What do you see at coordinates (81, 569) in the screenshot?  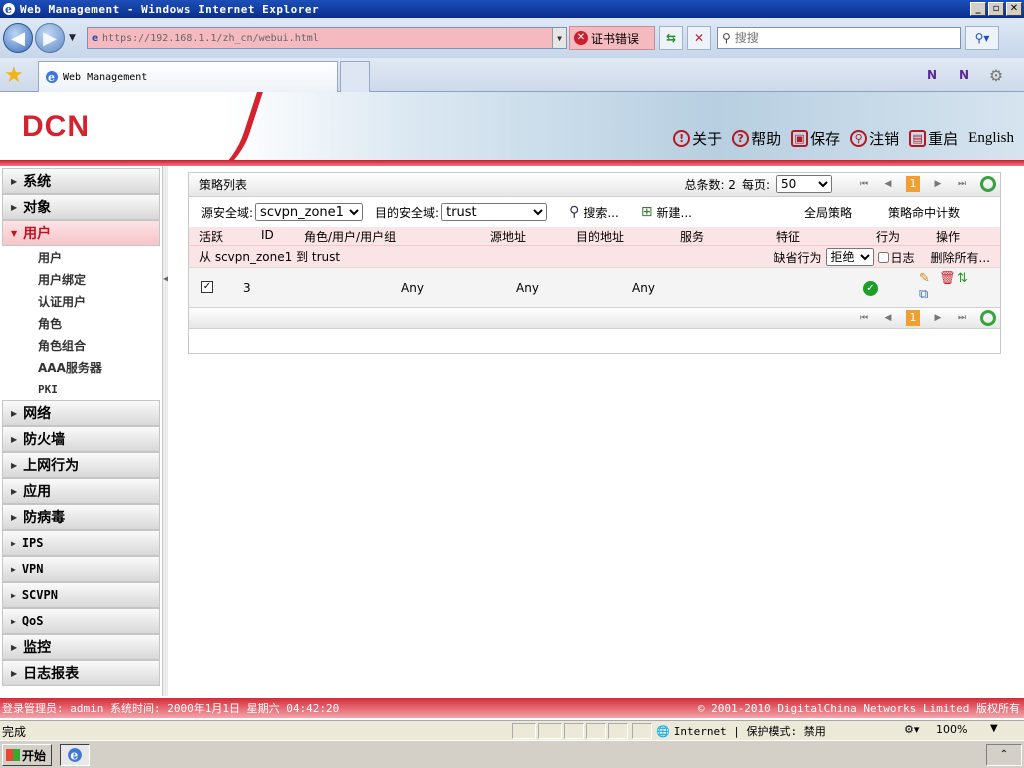 I see `sidebar-item-vpn: ▶ VPN` at bounding box center [81, 569].